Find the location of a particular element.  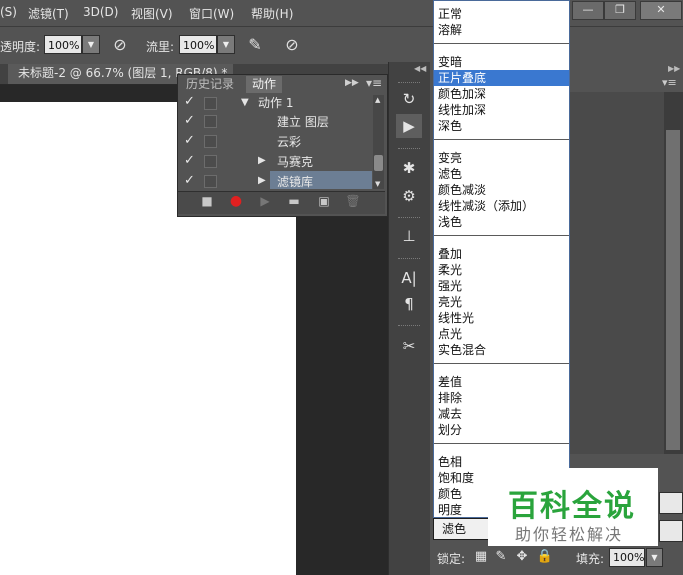

filter-field-partial is located at coordinates (671, 531).